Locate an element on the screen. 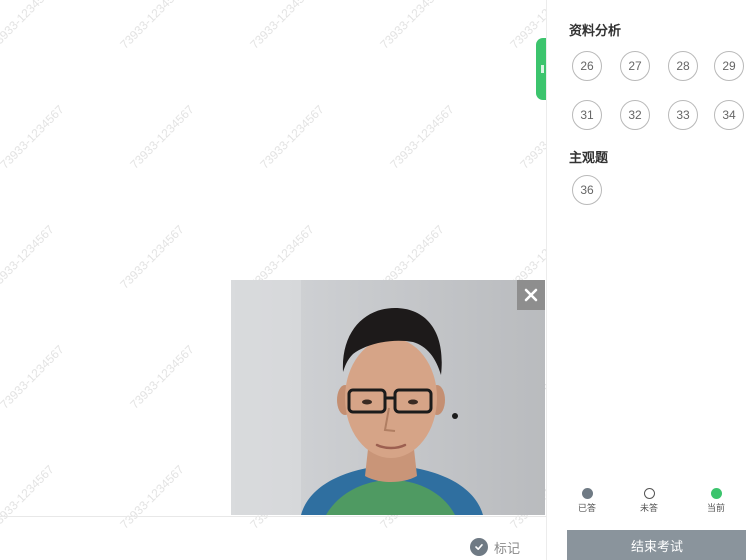 This screenshot has width=746, height=560. legend-answered: 已答 is located at coordinates (587, 501).